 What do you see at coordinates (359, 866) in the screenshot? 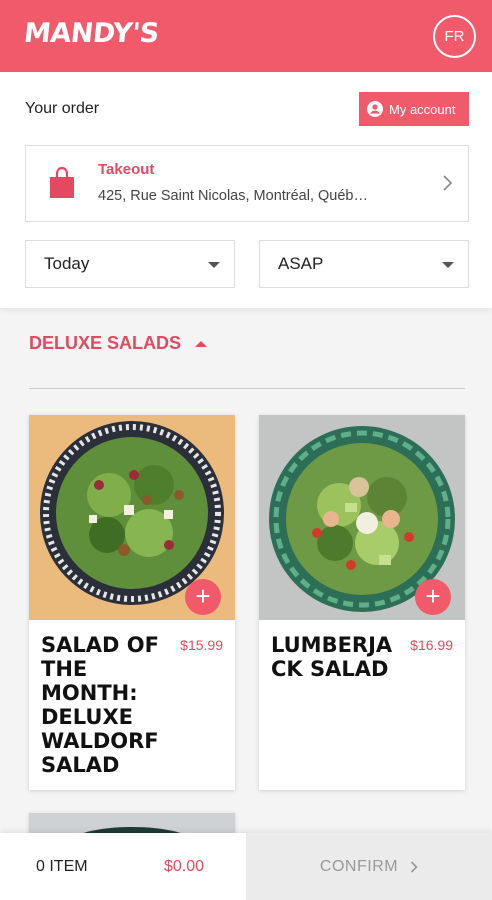
I see `confirm-label: CONFIRM` at bounding box center [359, 866].